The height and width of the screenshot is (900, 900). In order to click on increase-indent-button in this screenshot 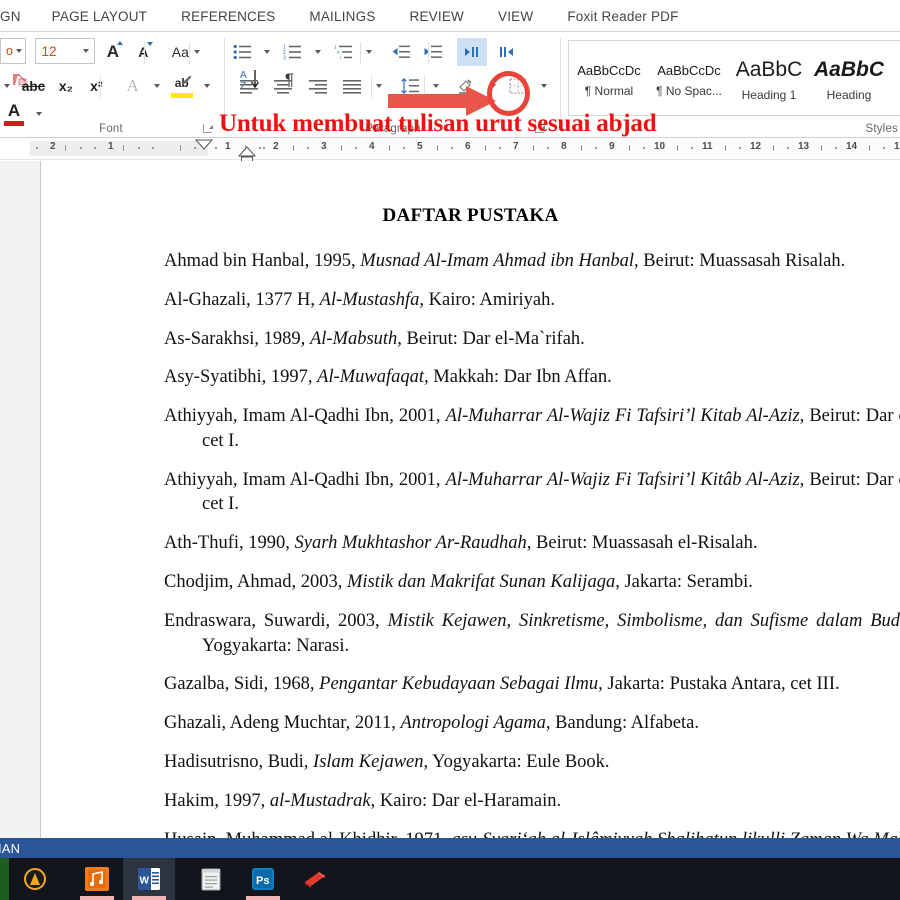, I will do `click(433, 52)`.